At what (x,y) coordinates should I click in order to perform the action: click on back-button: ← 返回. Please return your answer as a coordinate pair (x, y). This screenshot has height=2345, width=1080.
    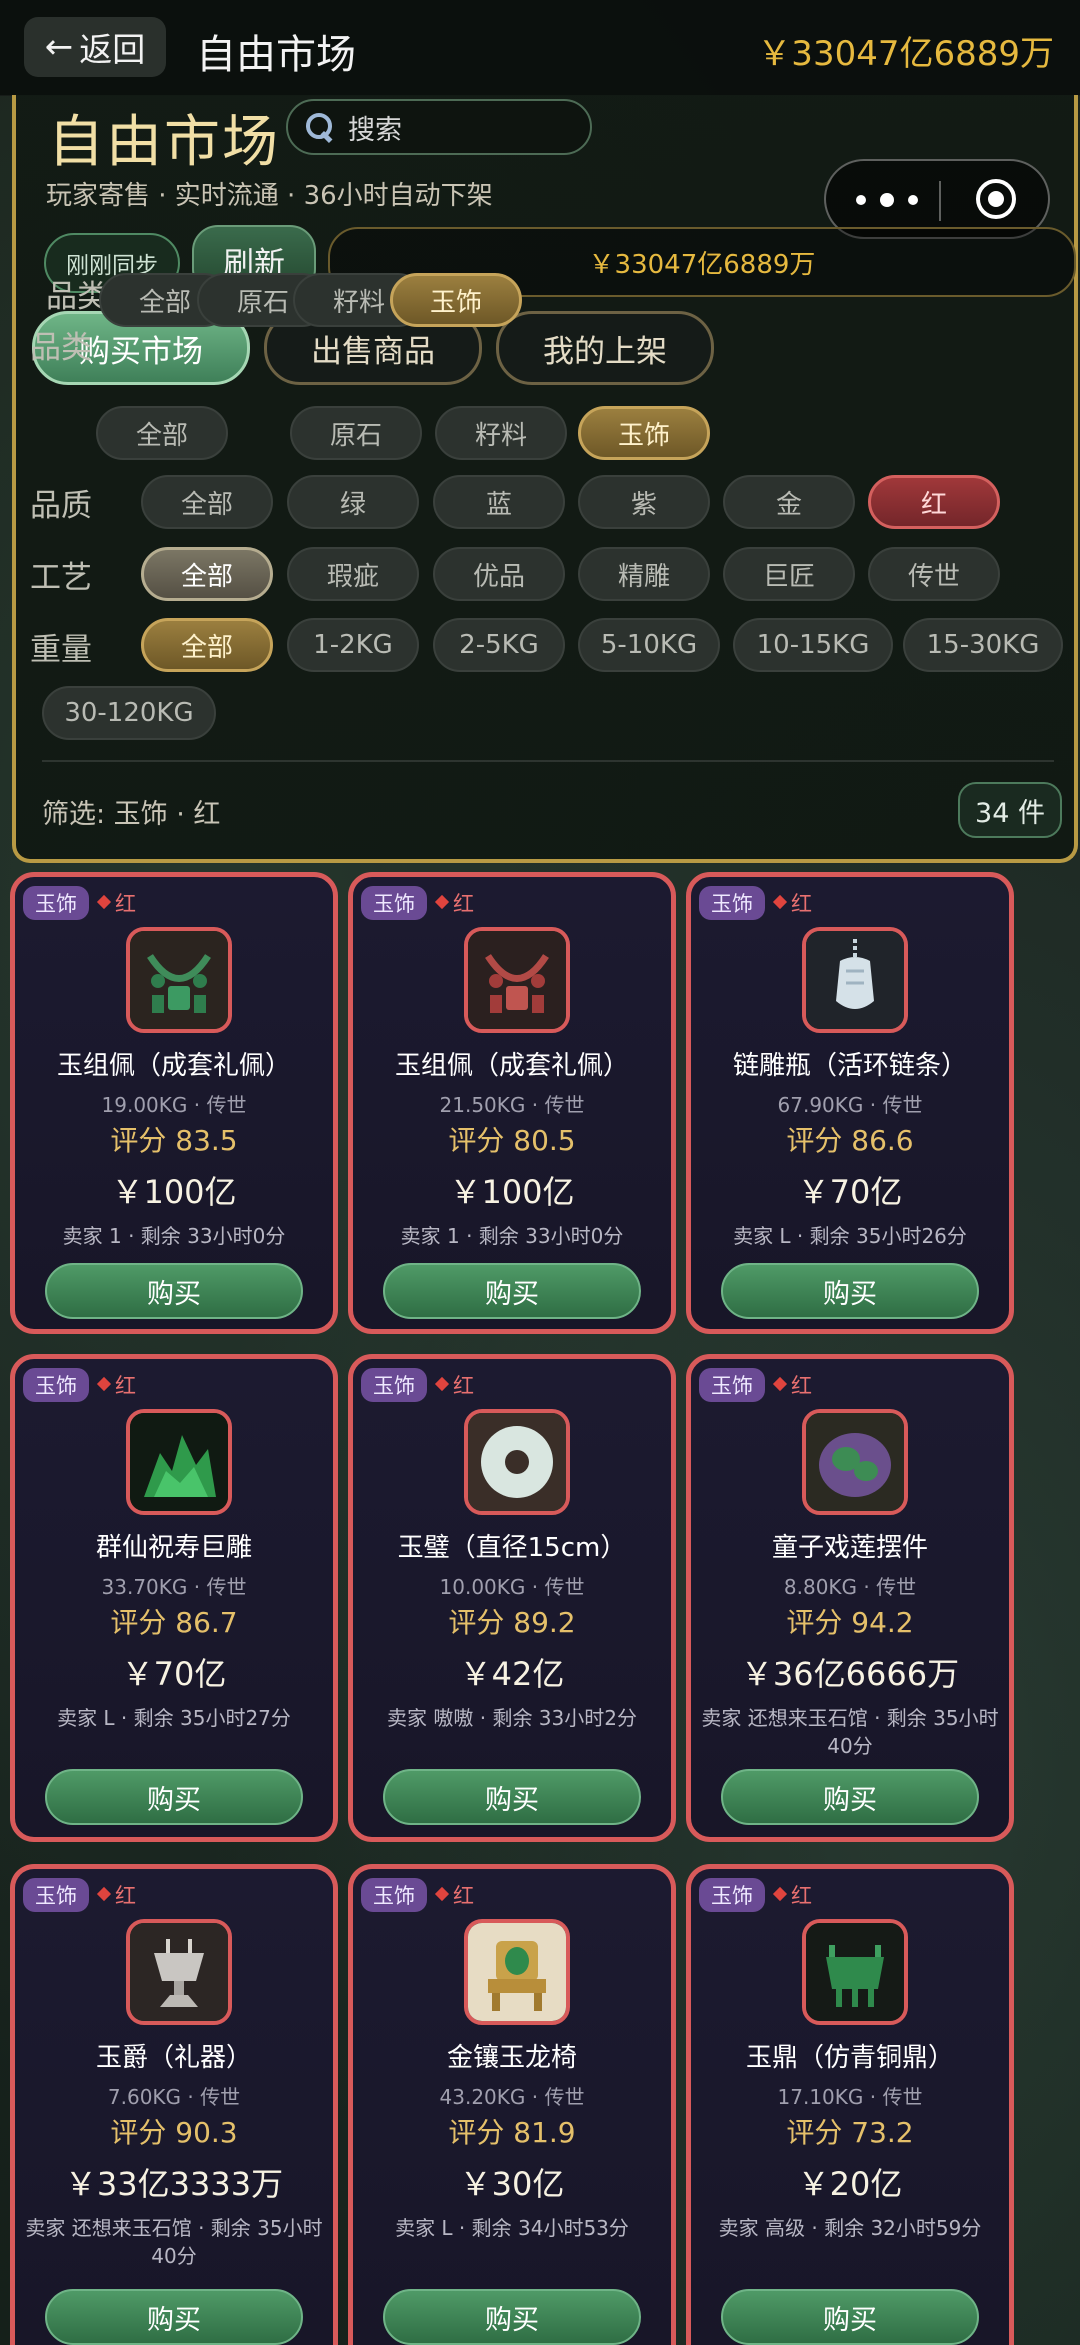
    Looking at the image, I should click on (95, 47).